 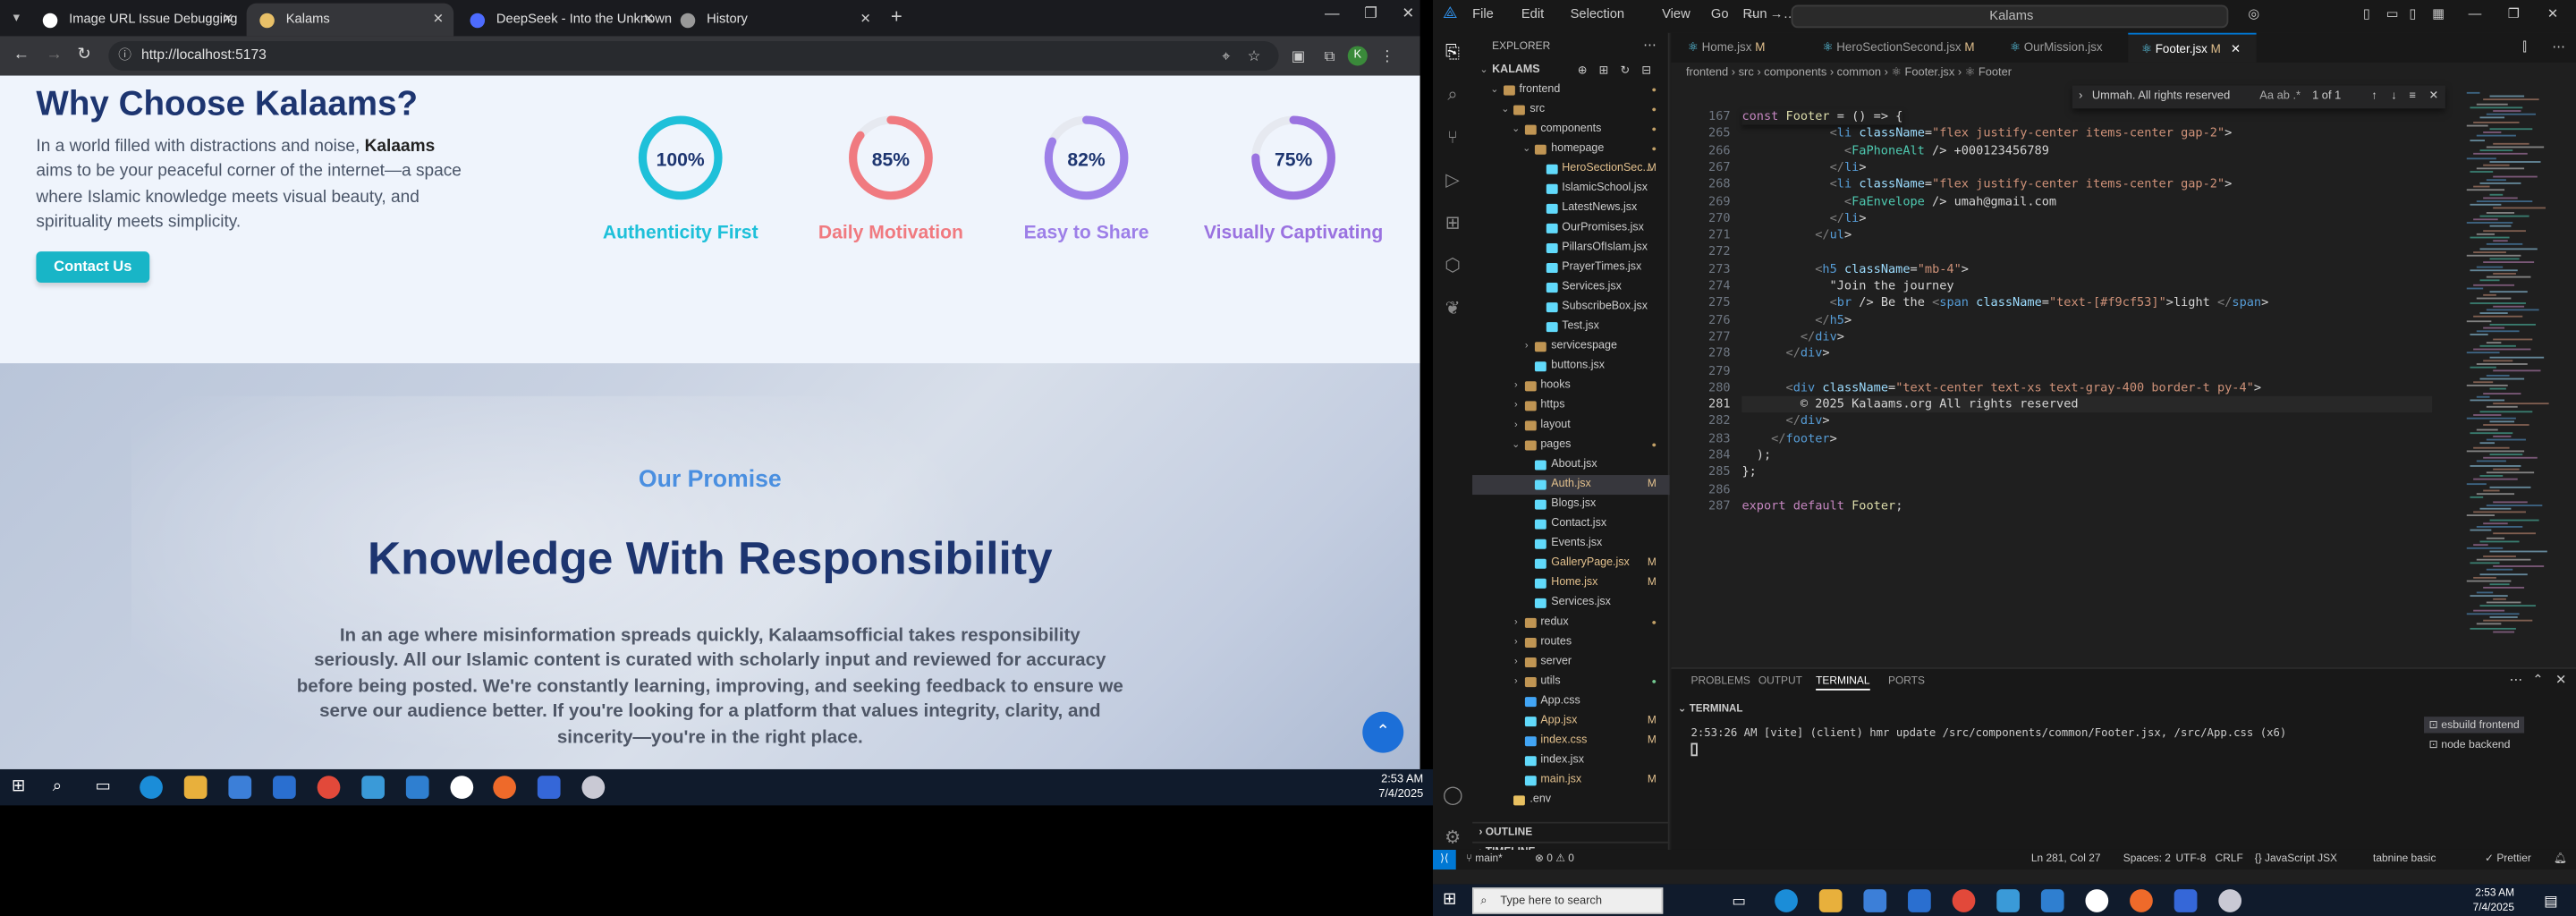 I want to click on tree-item-home-jsx: Home.jsx M, so click(x=1571, y=583).